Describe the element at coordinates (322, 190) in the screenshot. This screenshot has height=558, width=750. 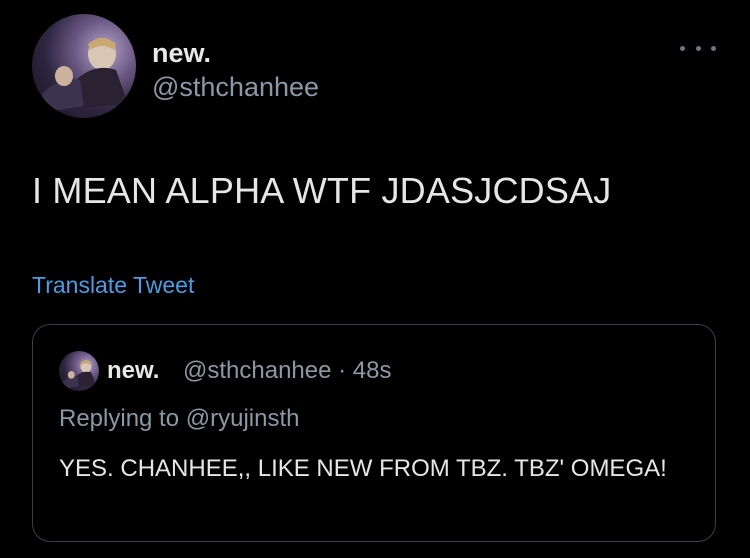
I see `tweet-text: I MEAN ALPHA WTF JDASJCDSAJ` at that location.